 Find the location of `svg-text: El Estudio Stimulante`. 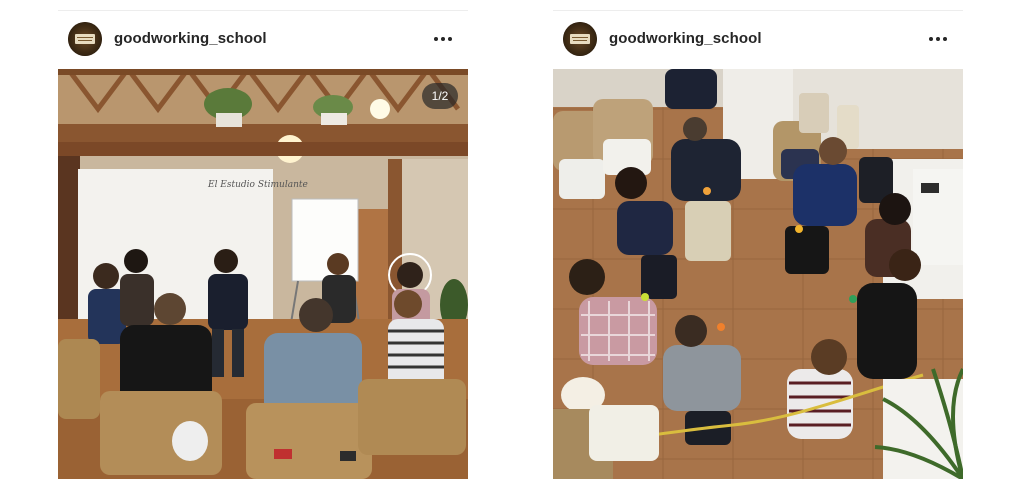

svg-text: El Estudio Stimulante is located at coordinates (257, 185).